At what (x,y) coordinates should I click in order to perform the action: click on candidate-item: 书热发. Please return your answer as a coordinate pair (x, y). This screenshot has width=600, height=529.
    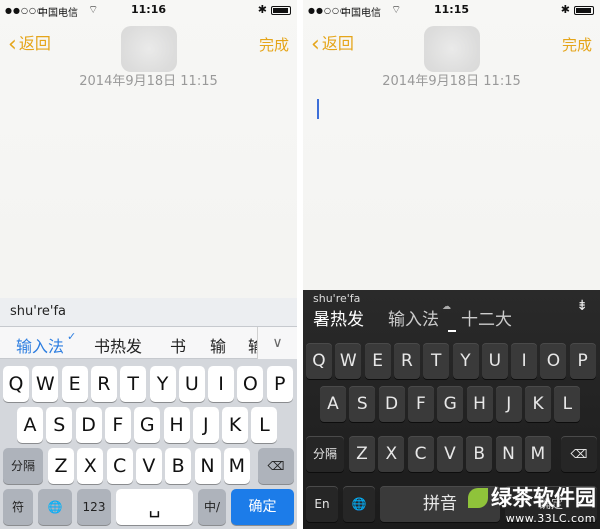
    Looking at the image, I should click on (118, 345).